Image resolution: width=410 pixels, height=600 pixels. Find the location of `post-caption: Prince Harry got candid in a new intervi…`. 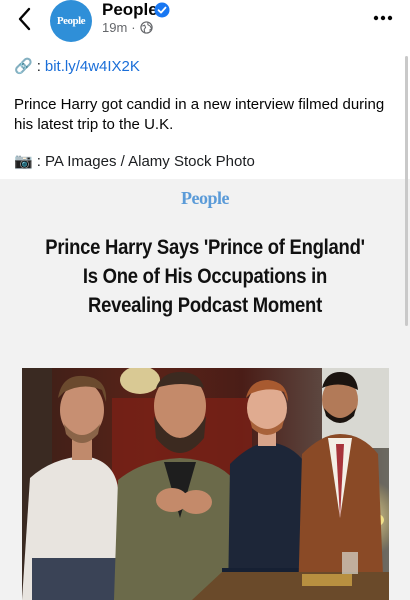

post-caption: Prince Harry got candid in a new intervi… is located at coordinates (199, 114).